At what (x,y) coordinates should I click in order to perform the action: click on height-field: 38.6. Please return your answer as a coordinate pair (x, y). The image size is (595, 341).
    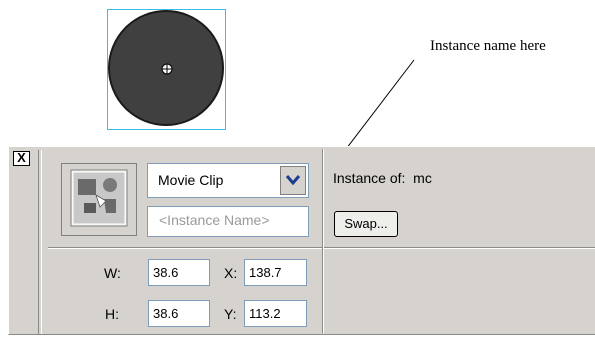
    Looking at the image, I should click on (179, 313).